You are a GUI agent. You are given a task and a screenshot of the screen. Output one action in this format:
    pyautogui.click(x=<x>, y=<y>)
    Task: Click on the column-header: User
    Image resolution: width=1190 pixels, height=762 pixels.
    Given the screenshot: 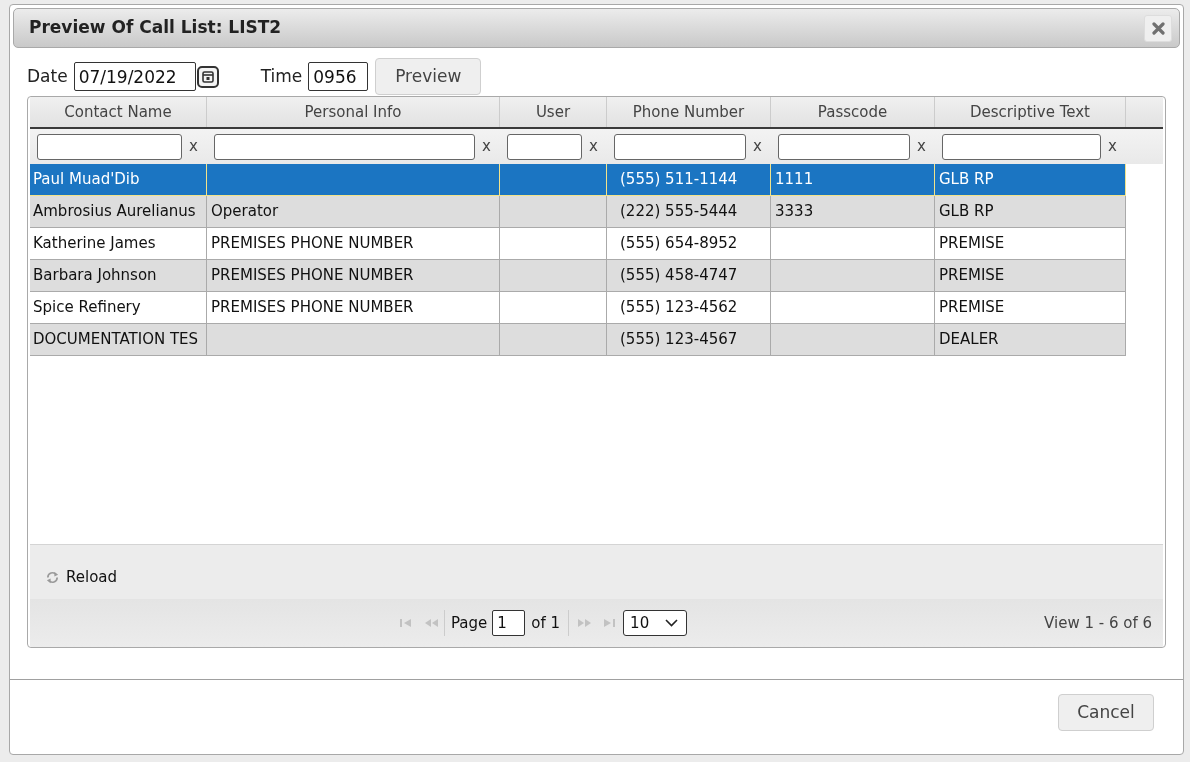 What is the action you would take?
    pyautogui.click(x=553, y=112)
    